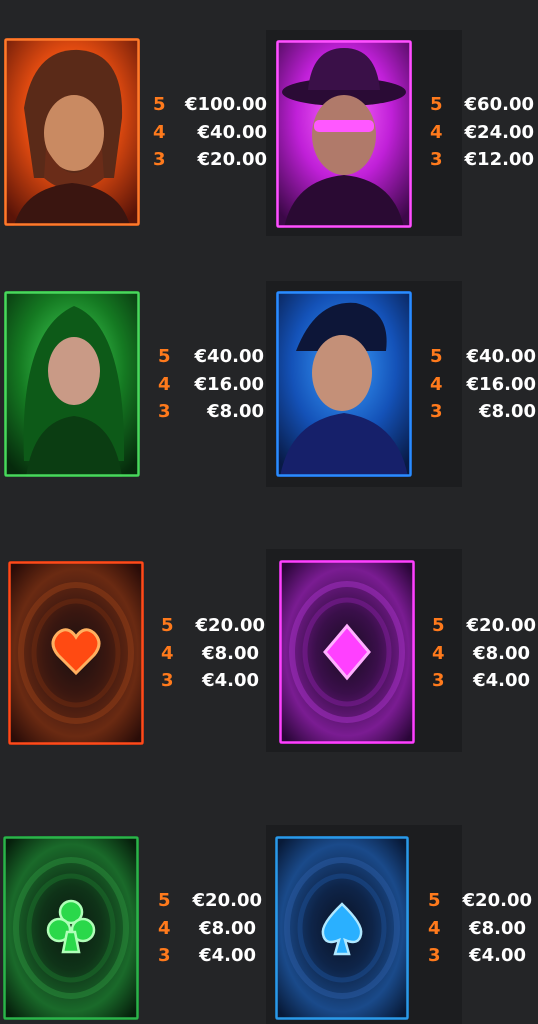  I want to click on diamond-symbol, so click(347, 652).